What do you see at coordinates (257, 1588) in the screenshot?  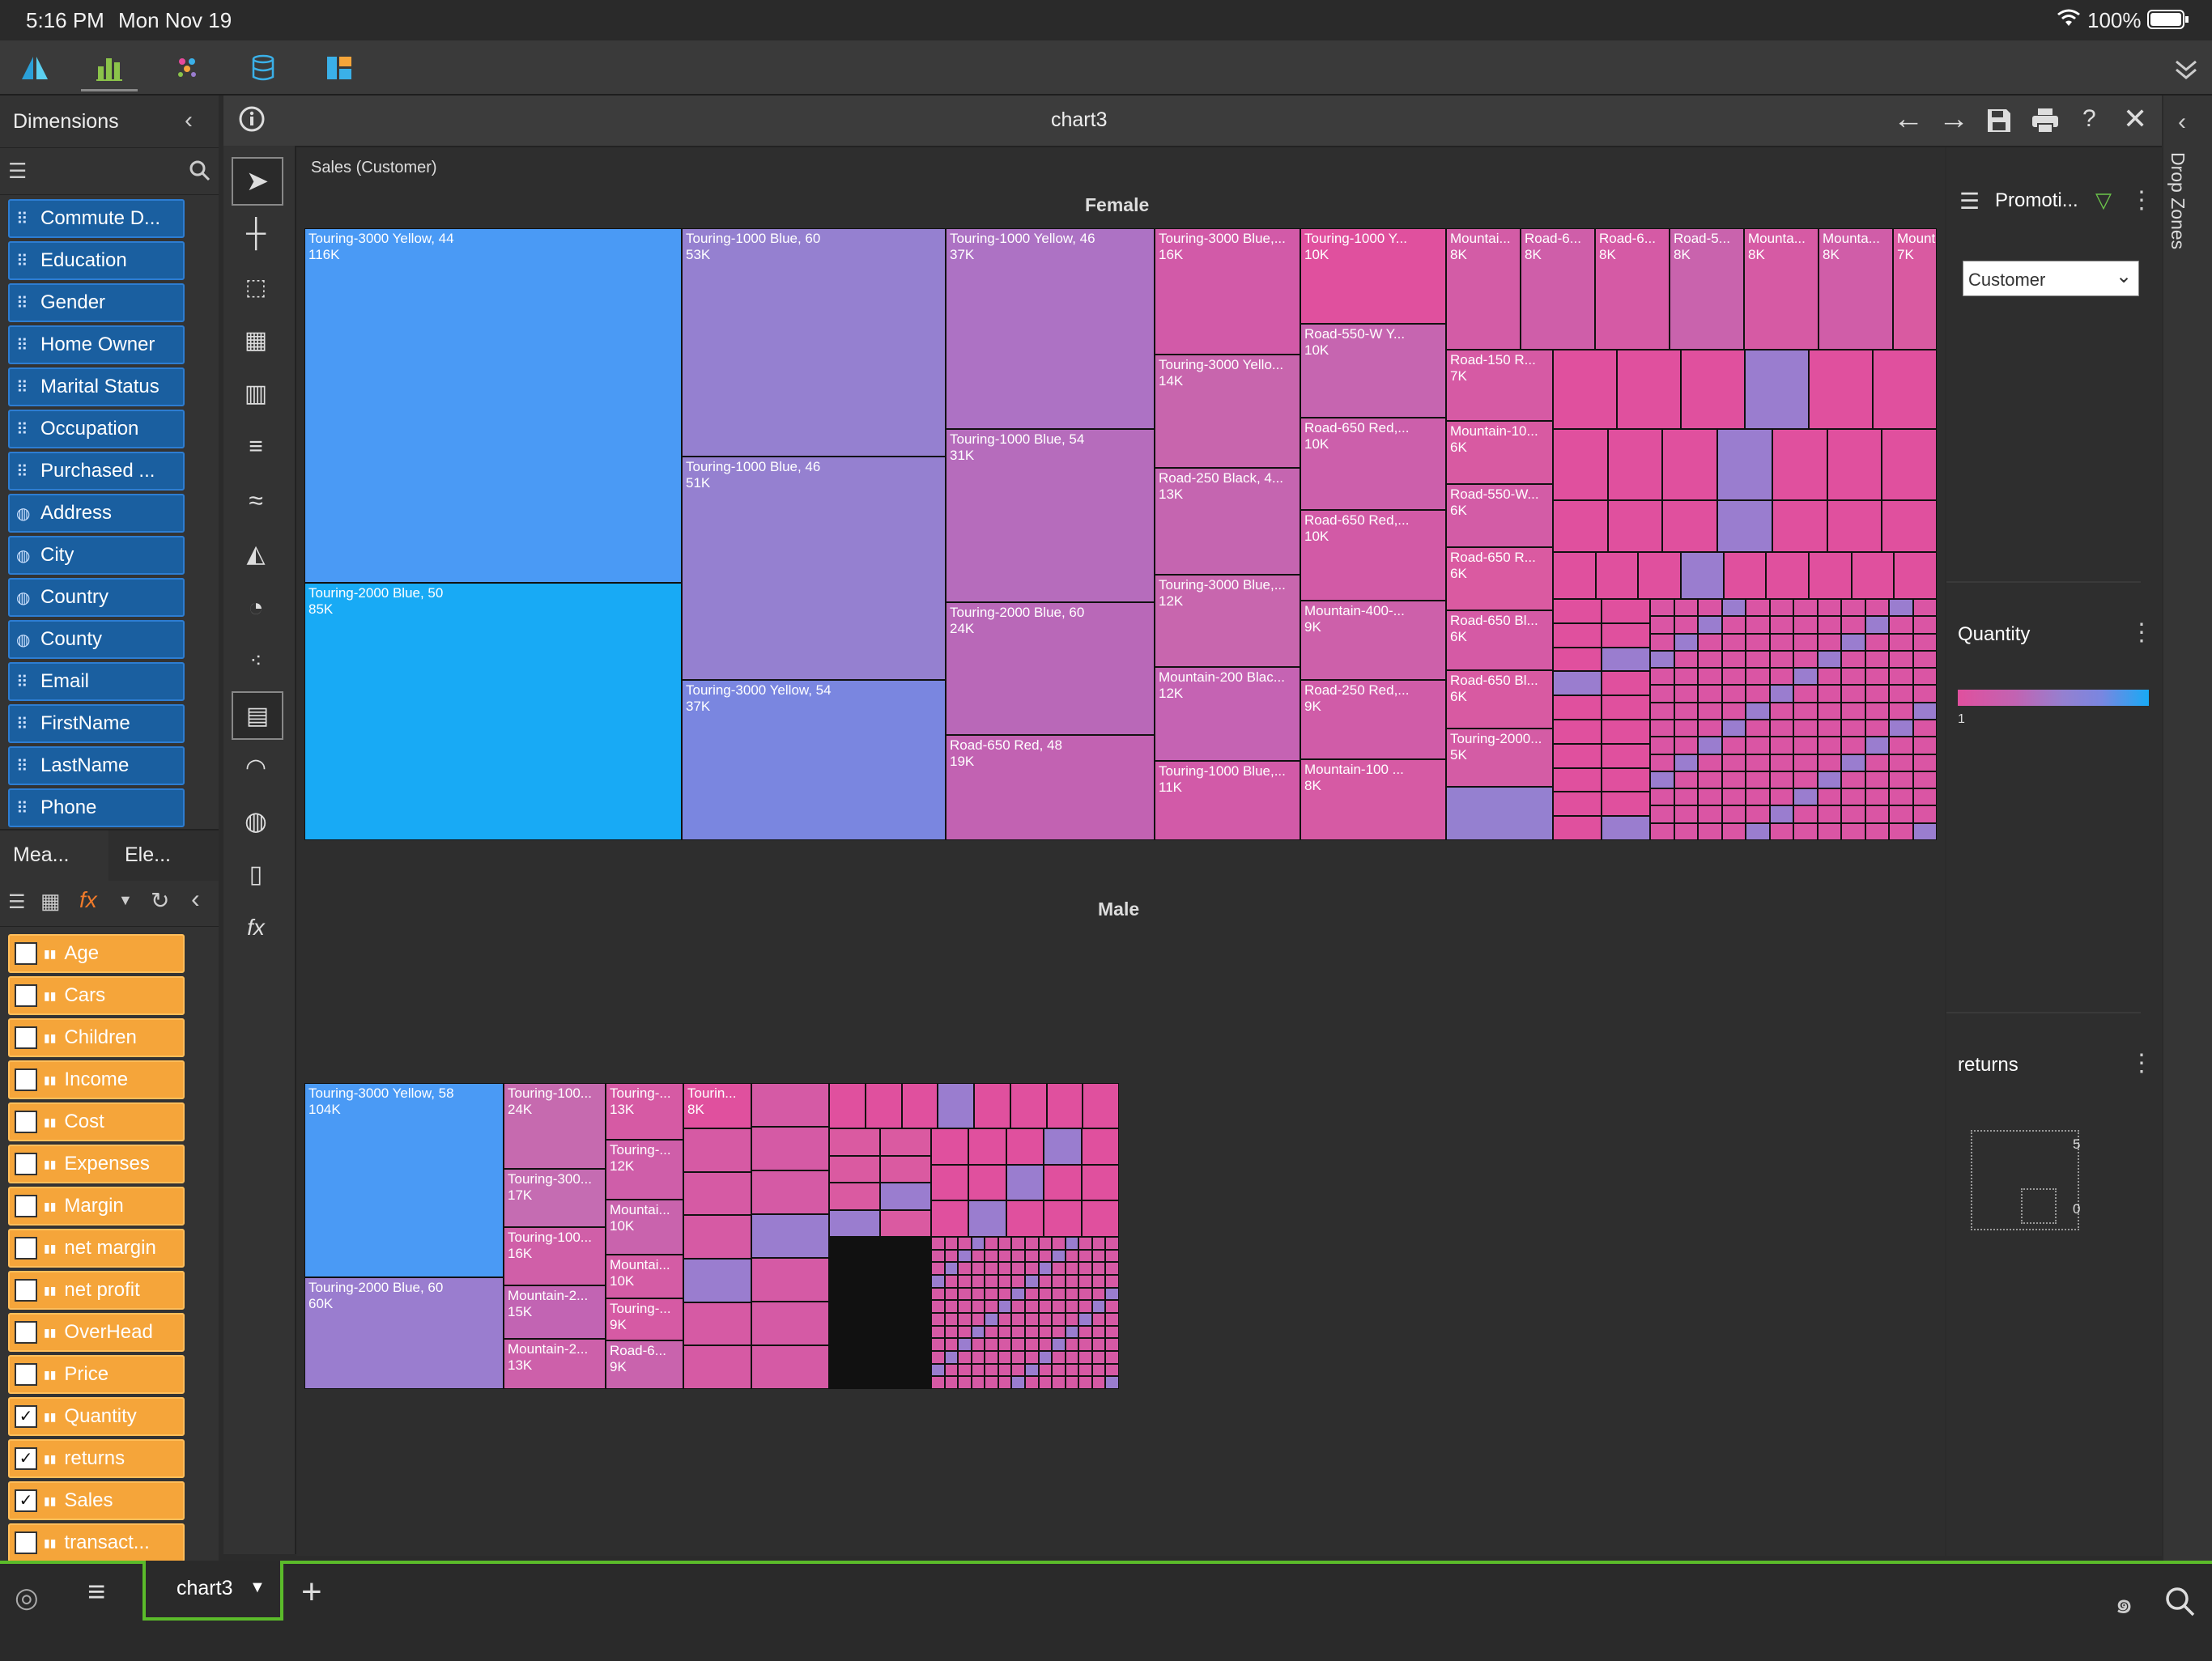 I see `sheet-tab-dropdown-icon: ▼` at bounding box center [257, 1588].